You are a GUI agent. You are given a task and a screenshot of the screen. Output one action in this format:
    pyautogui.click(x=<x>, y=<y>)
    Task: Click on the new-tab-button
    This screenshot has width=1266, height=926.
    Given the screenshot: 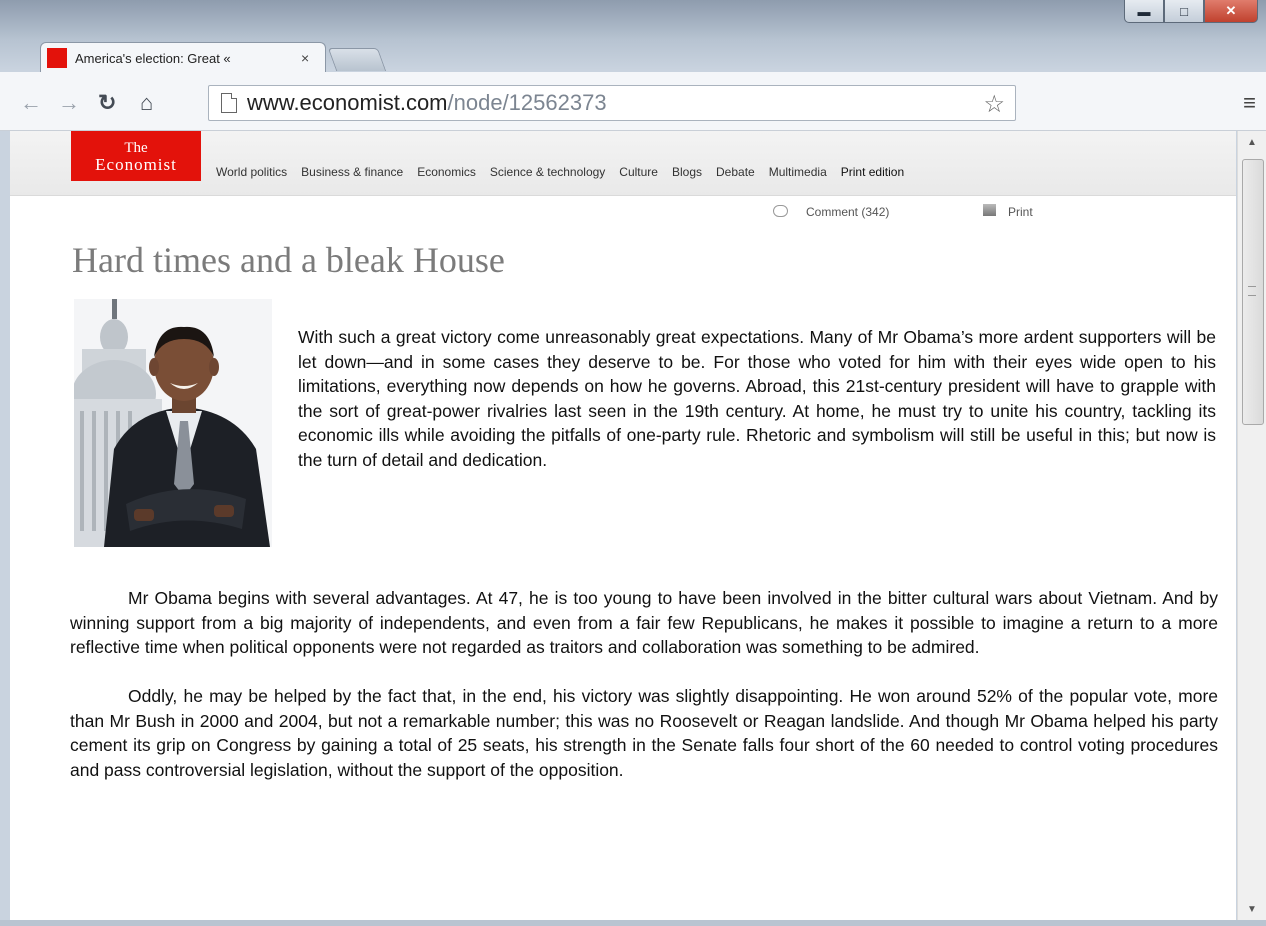 What is the action you would take?
    pyautogui.click(x=357, y=59)
    